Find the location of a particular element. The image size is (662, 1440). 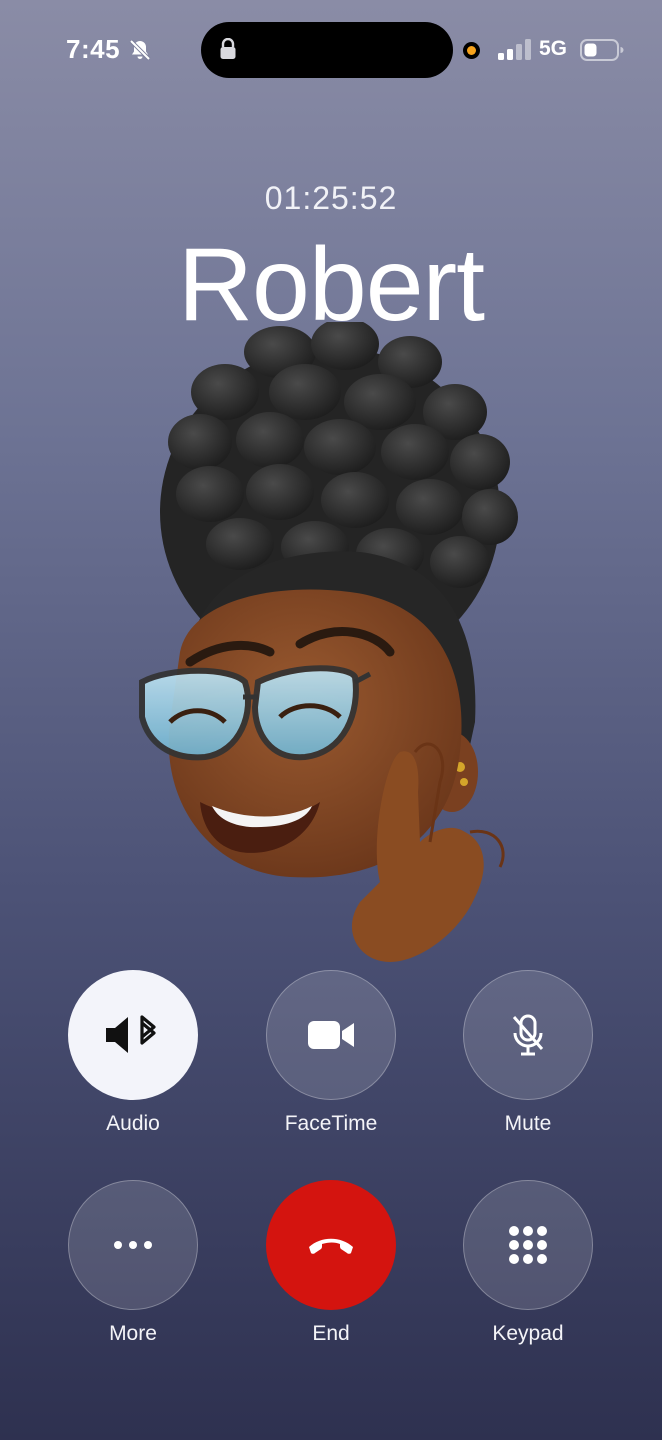

lock-icon is located at coordinates (228, 48).